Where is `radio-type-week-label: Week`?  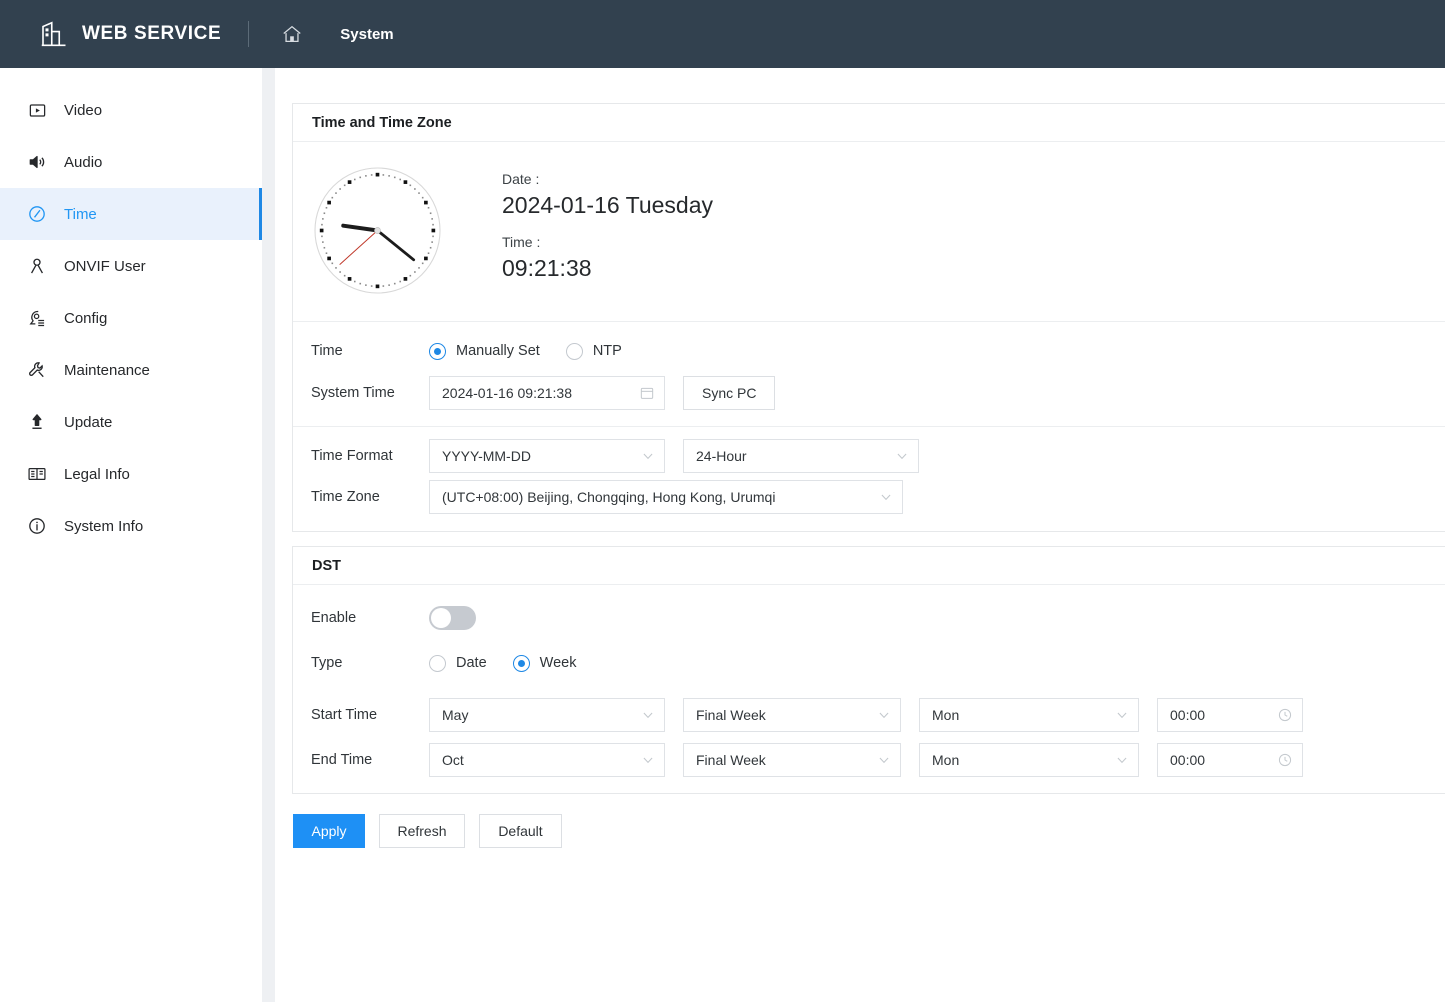 radio-type-week-label: Week is located at coordinates (558, 663).